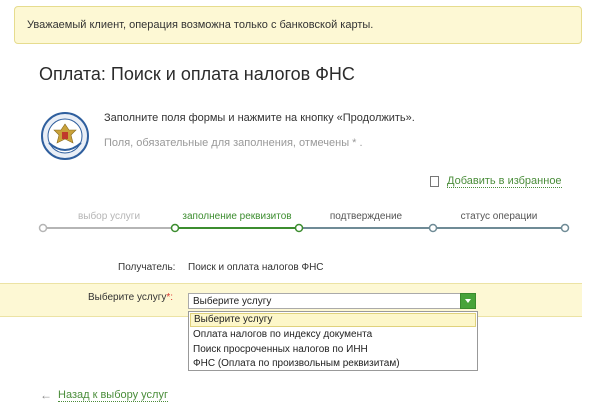 Image resolution: width=600 pixels, height=412 pixels. What do you see at coordinates (170, 297) in the screenshot?
I see `required-mark: *:` at bounding box center [170, 297].